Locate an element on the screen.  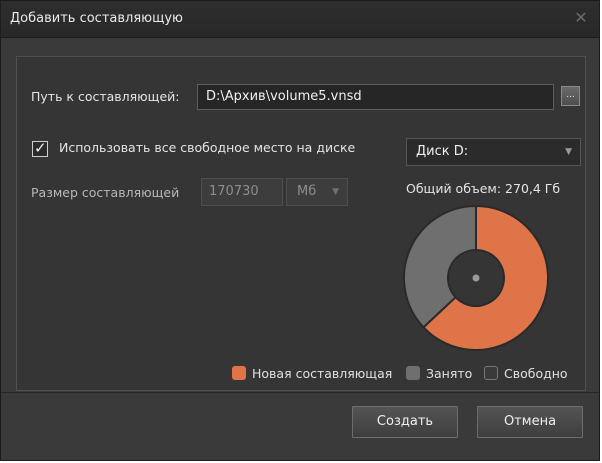
close-icon: ✕ is located at coordinates (581, 18).